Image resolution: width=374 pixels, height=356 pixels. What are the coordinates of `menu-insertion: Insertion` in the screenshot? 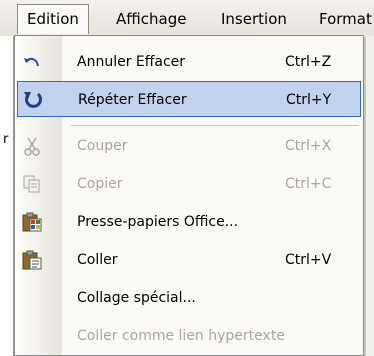 It's located at (254, 19).